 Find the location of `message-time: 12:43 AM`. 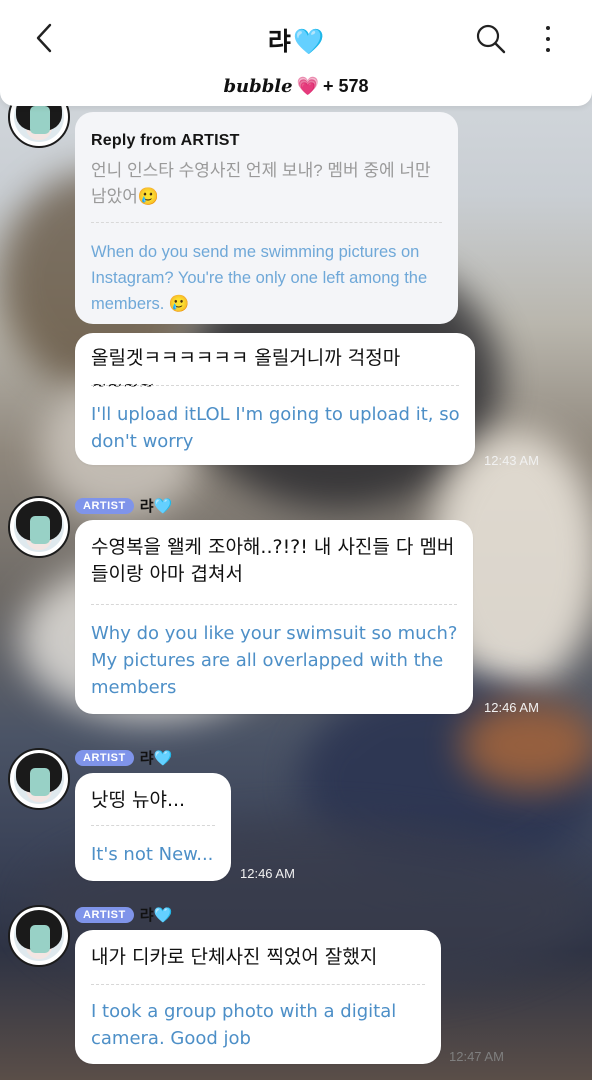

message-time: 12:43 AM is located at coordinates (511, 460).